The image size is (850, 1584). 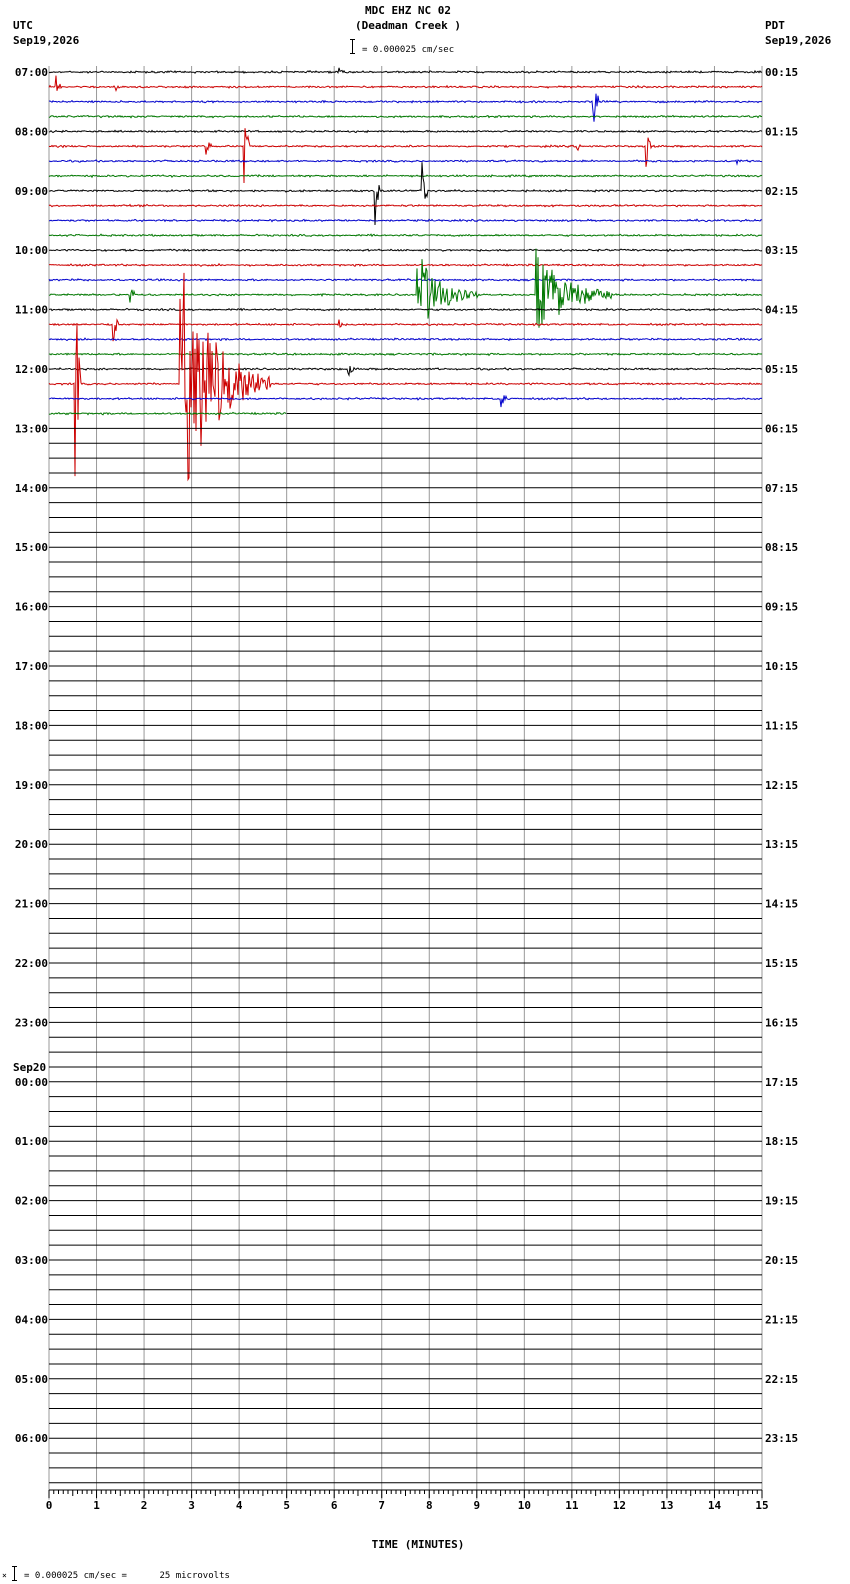 What do you see at coordinates (31, 131) in the screenshot?
I see `utc-hour-label: 08:00` at bounding box center [31, 131].